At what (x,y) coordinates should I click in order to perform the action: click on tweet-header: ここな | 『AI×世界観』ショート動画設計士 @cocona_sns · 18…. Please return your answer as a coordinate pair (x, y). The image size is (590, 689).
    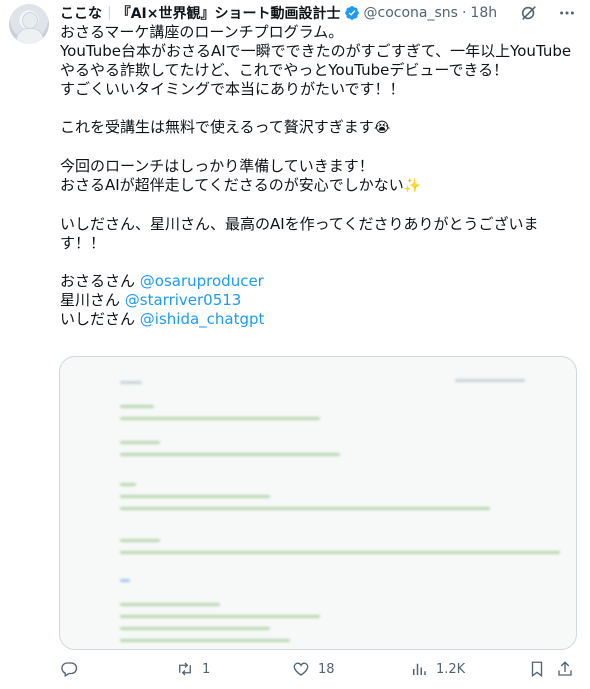
    Looking at the image, I should click on (325, 13).